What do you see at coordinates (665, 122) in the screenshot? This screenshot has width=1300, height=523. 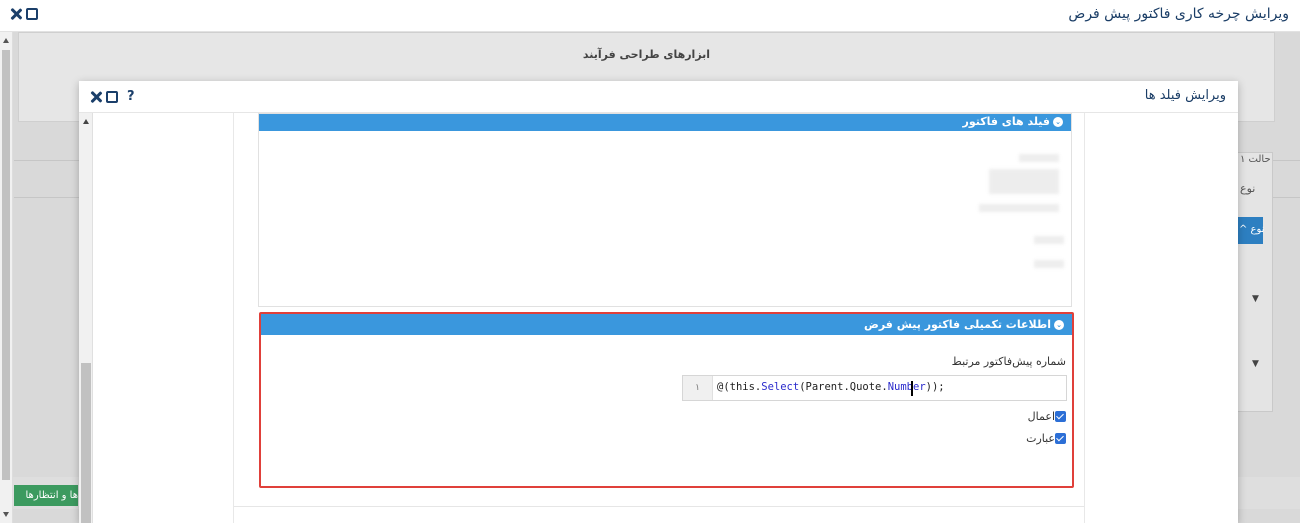 I see `invoice-fields-header: ⌄فیلد های فاکتور` at bounding box center [665, 122].